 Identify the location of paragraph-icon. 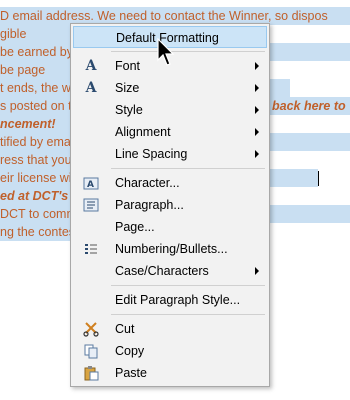
(91, 205).